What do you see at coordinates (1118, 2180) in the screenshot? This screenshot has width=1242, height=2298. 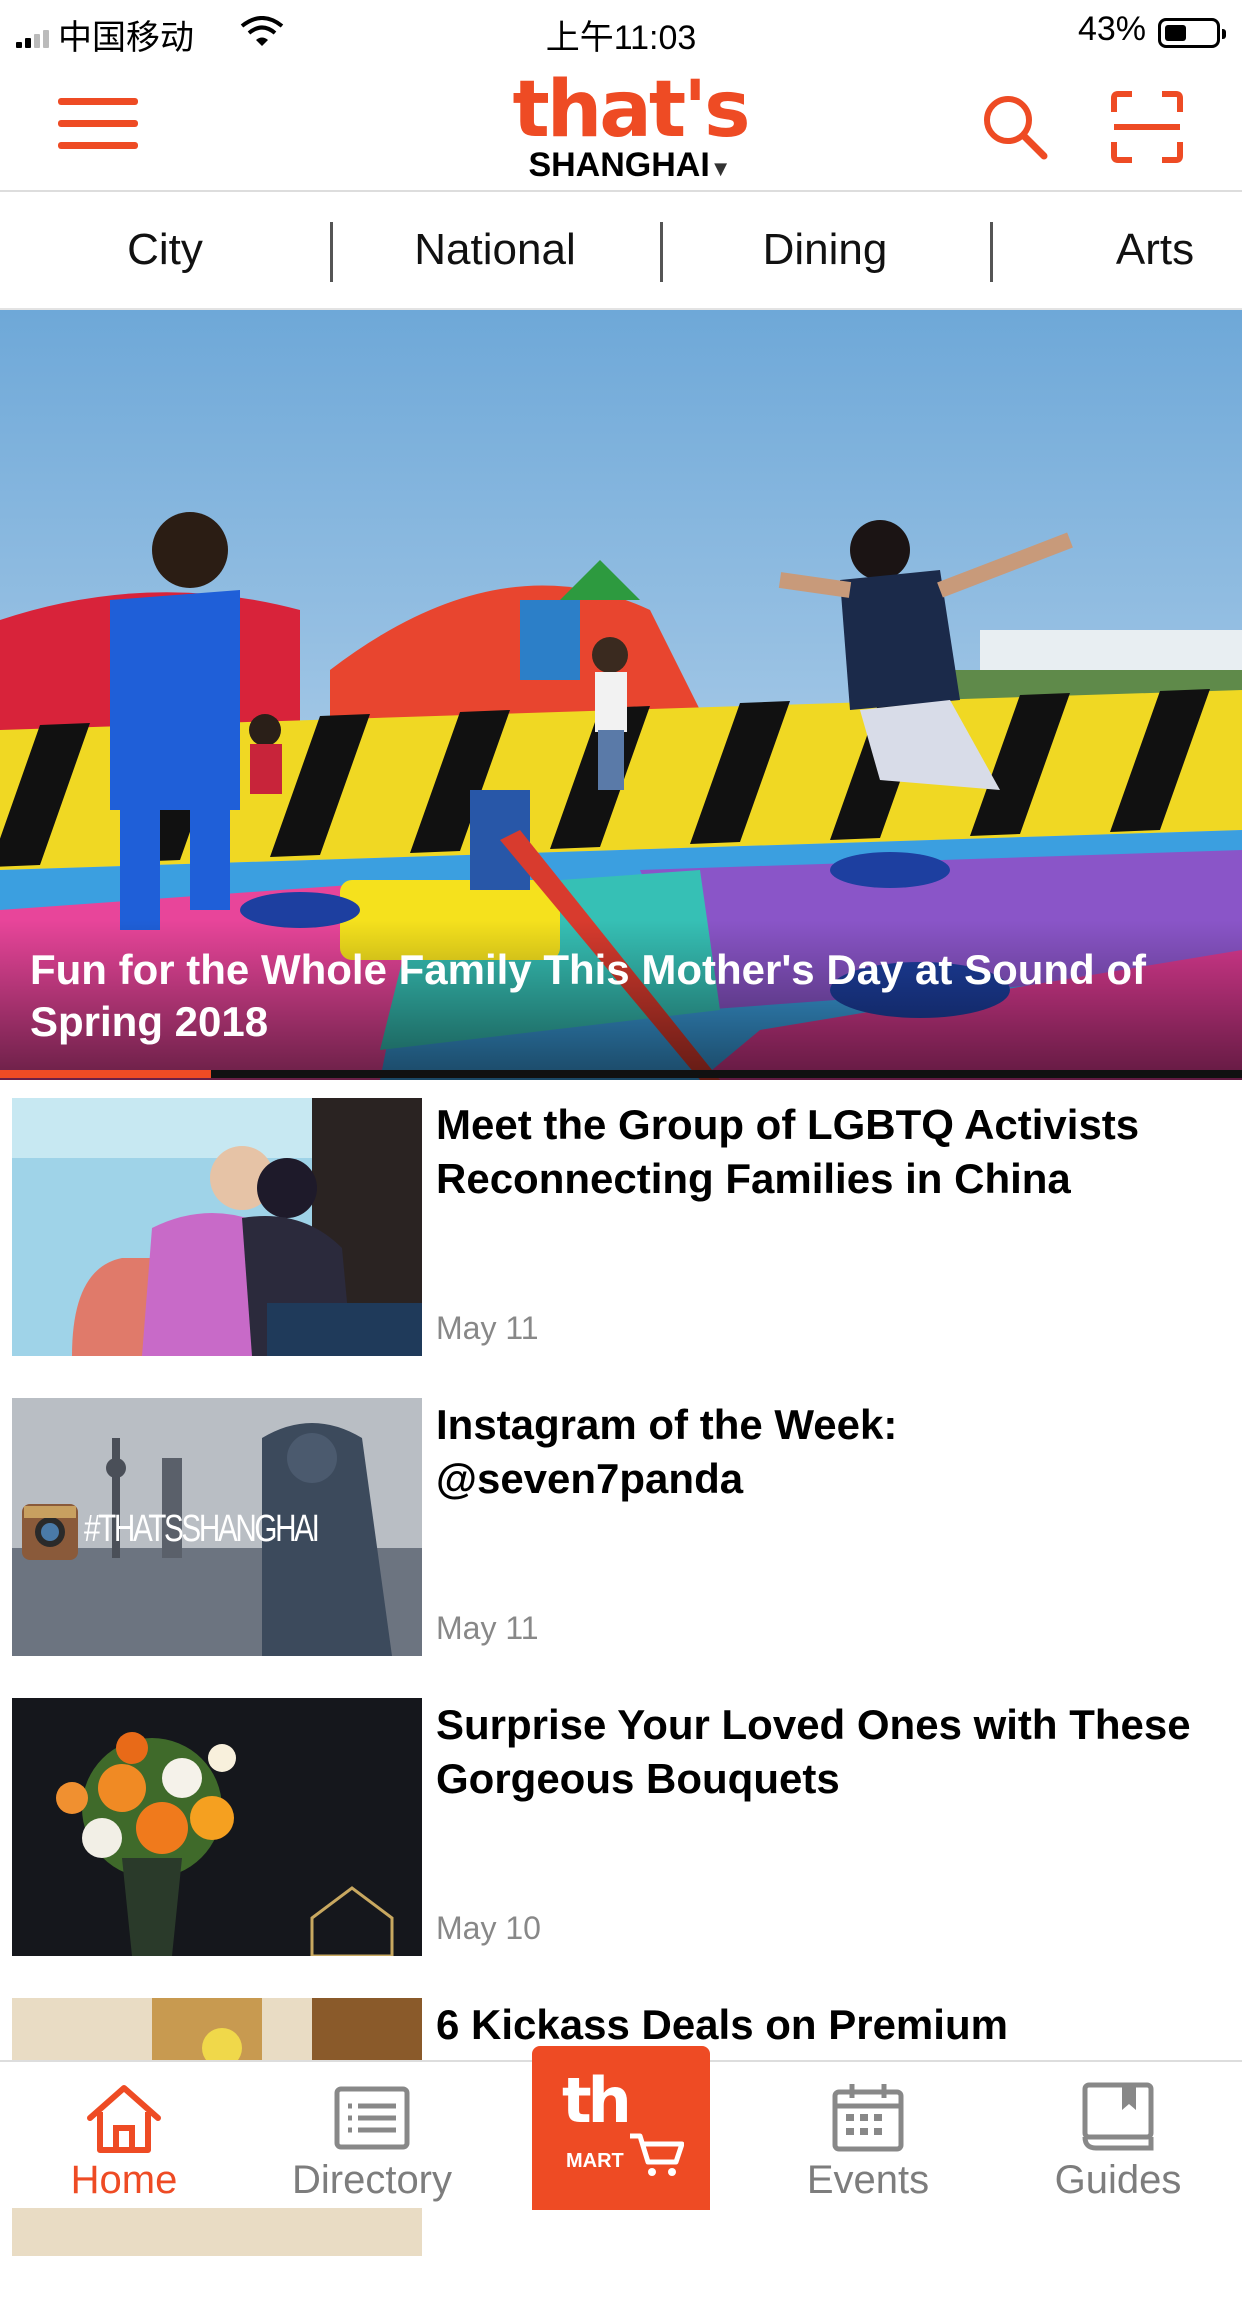 I see `nav-label: Guides` at bounding box center [1118, 2180].